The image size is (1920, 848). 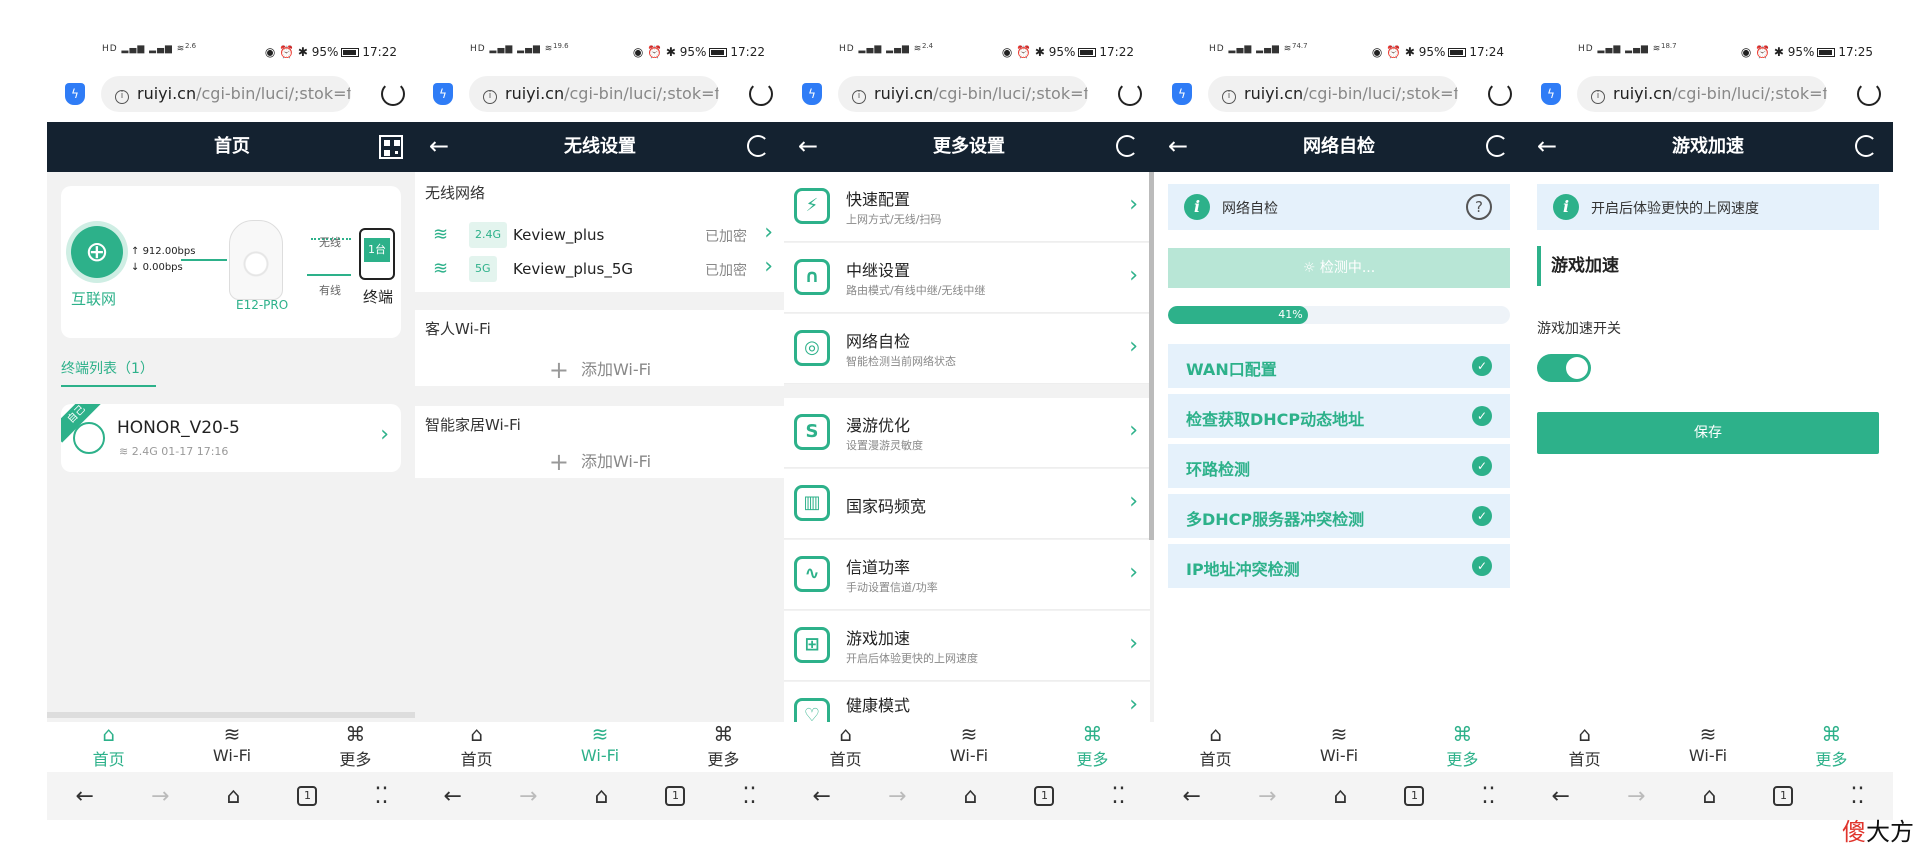 What do you see at coordinates (1564, 368) in the screenshot?
I see `game-accel-toggle` at bounding box center [1564, 368].